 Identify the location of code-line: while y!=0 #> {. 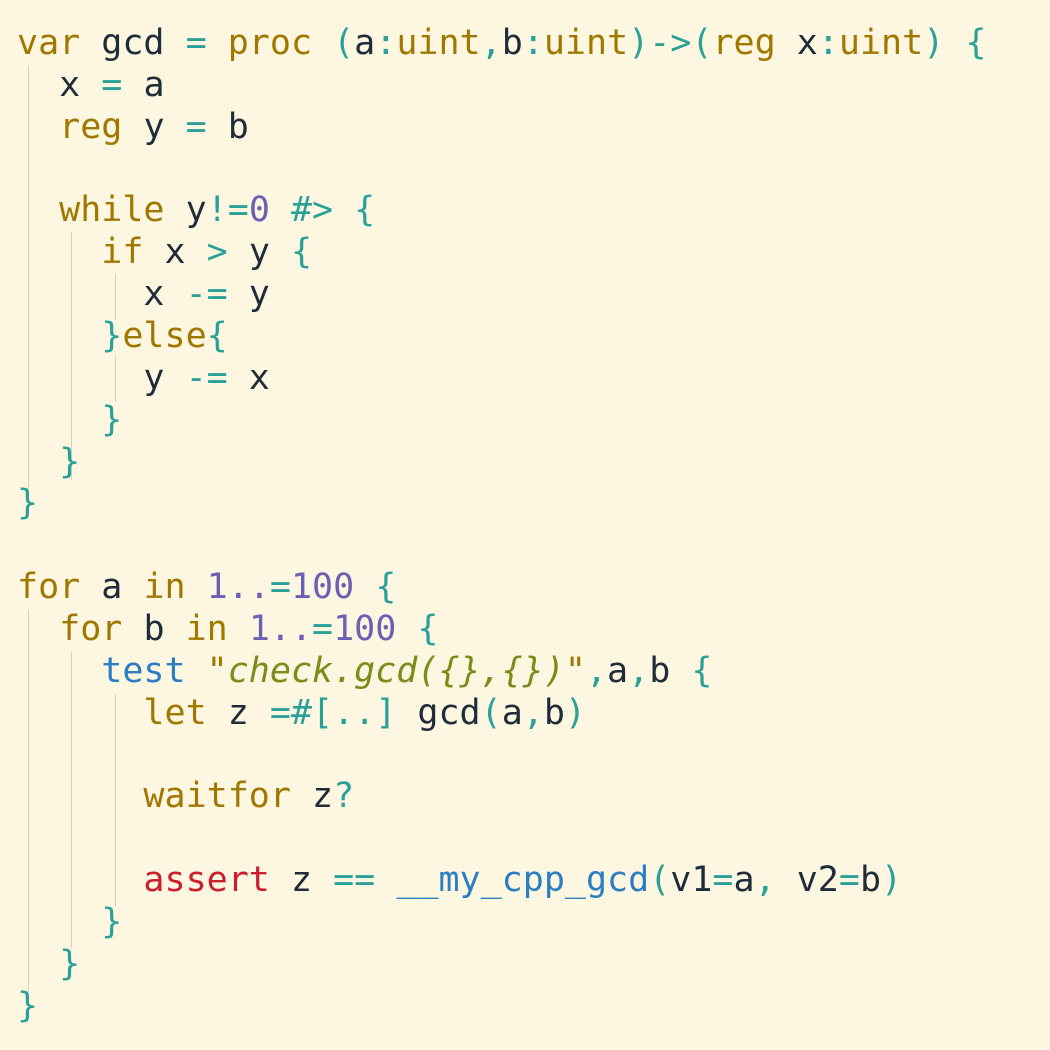
(196, 210).